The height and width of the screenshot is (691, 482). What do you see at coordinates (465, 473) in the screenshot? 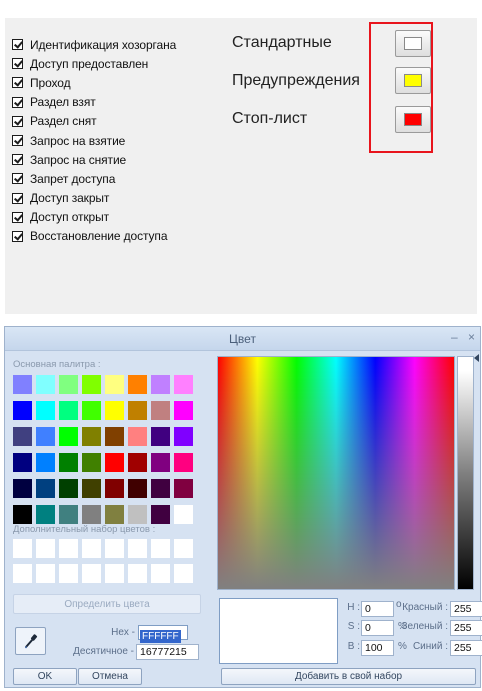
I see `brightness-slider` at bounding box center [465, 473].